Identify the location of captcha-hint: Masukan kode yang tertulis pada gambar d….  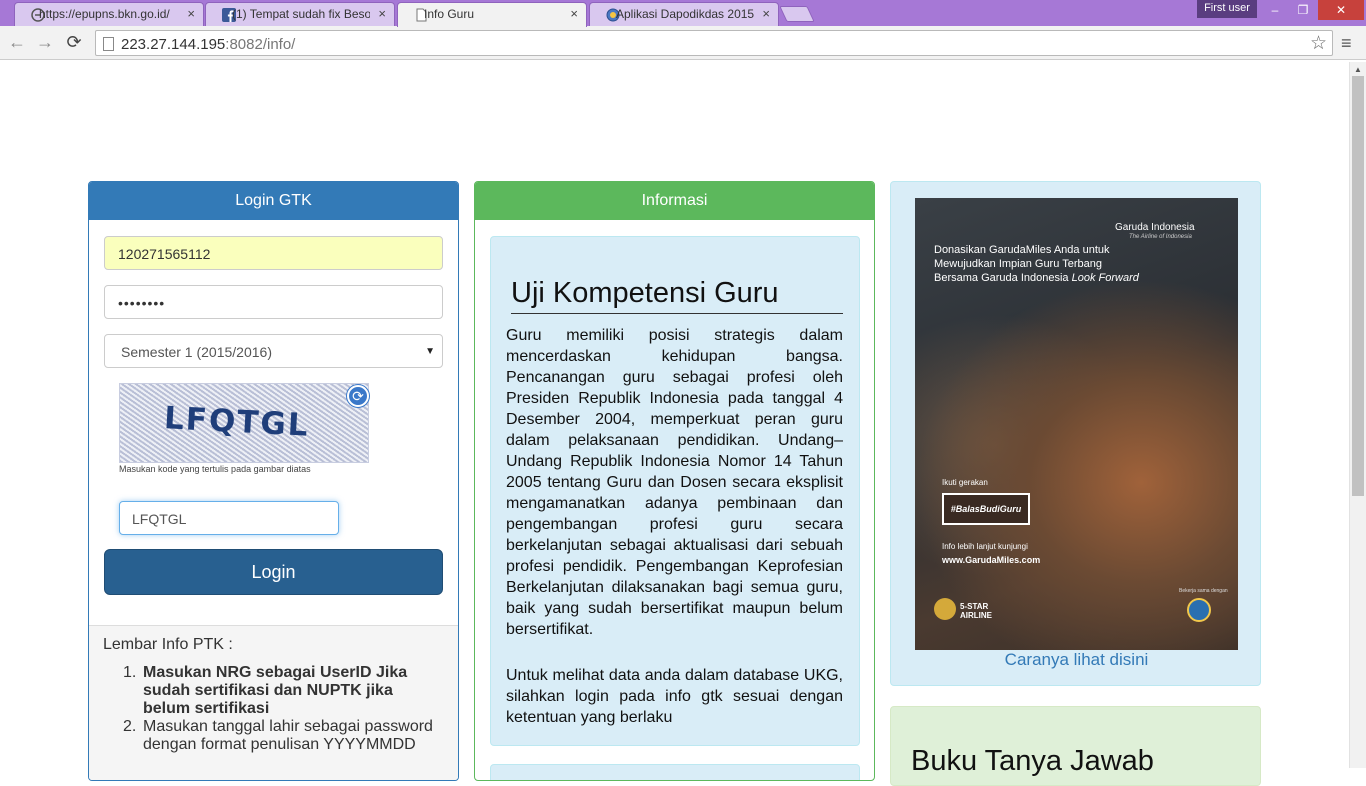
(215, 469).